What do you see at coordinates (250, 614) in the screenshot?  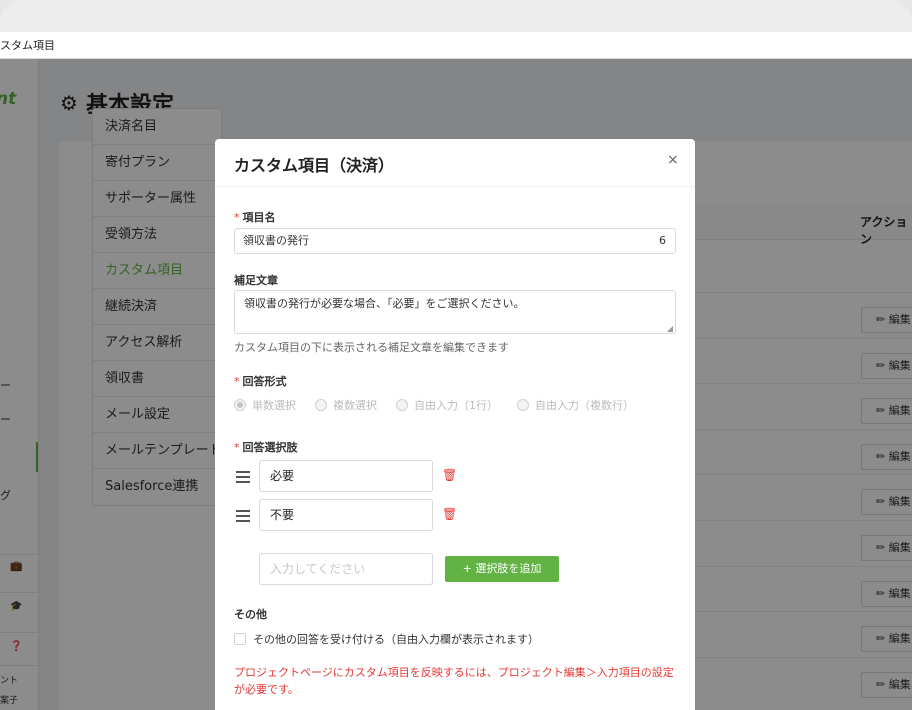 I see `other-label: その他` at bounding box center [250, 614].